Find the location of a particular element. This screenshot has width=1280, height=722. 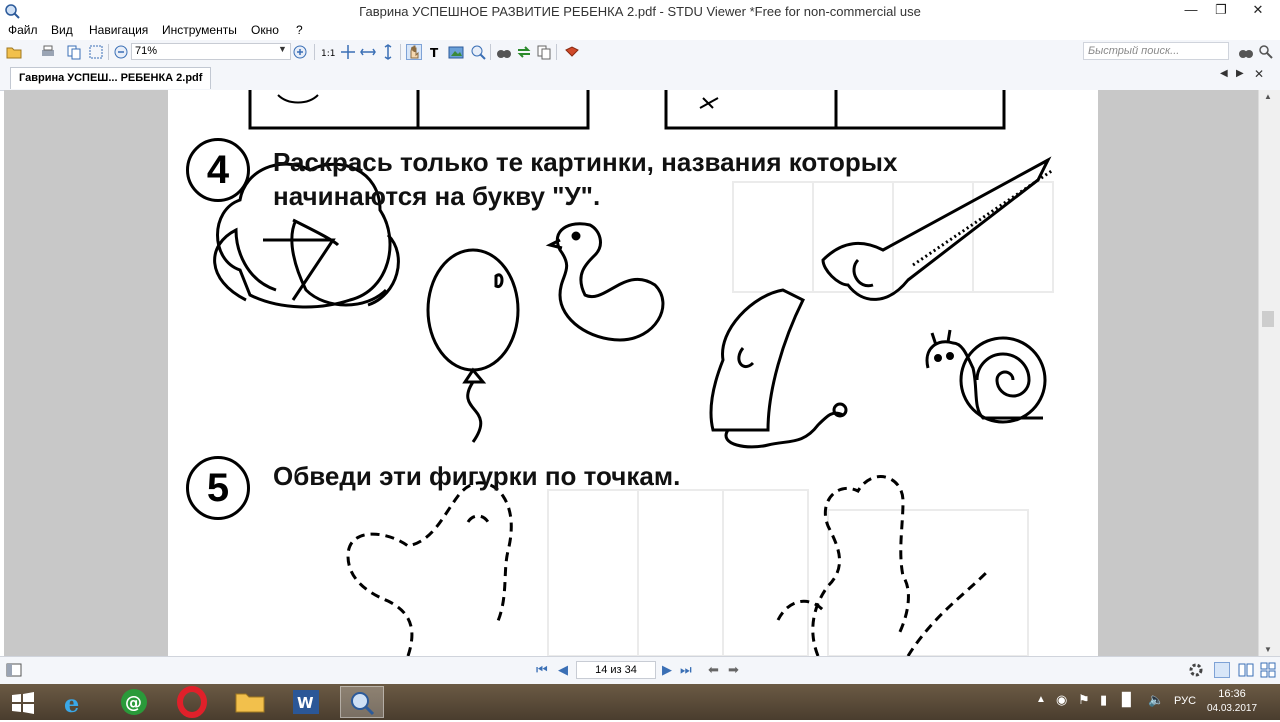

search-options-icon is located at coordinates (1266, 52).